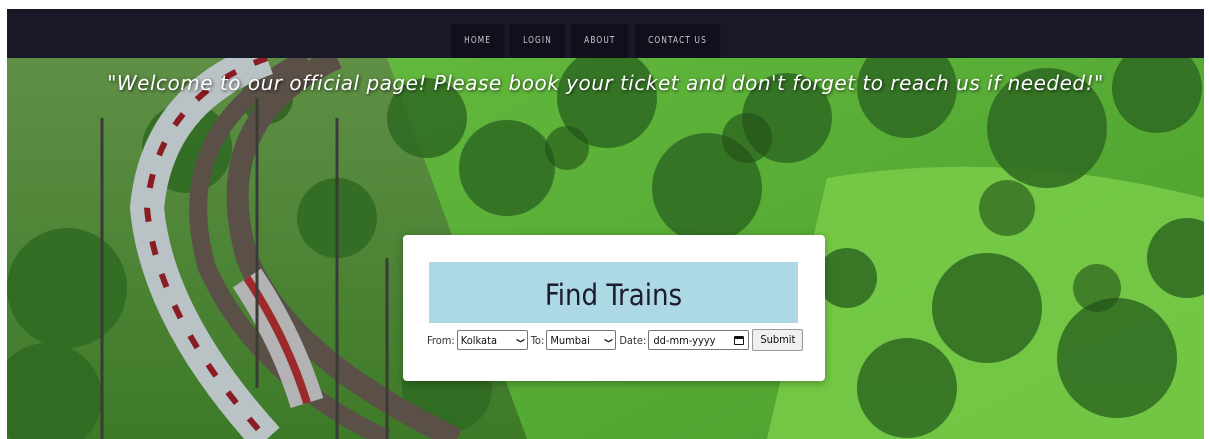 The image size is (1209, 439). I want to click on from-select: Kolkata ❯, so click(492, 340).